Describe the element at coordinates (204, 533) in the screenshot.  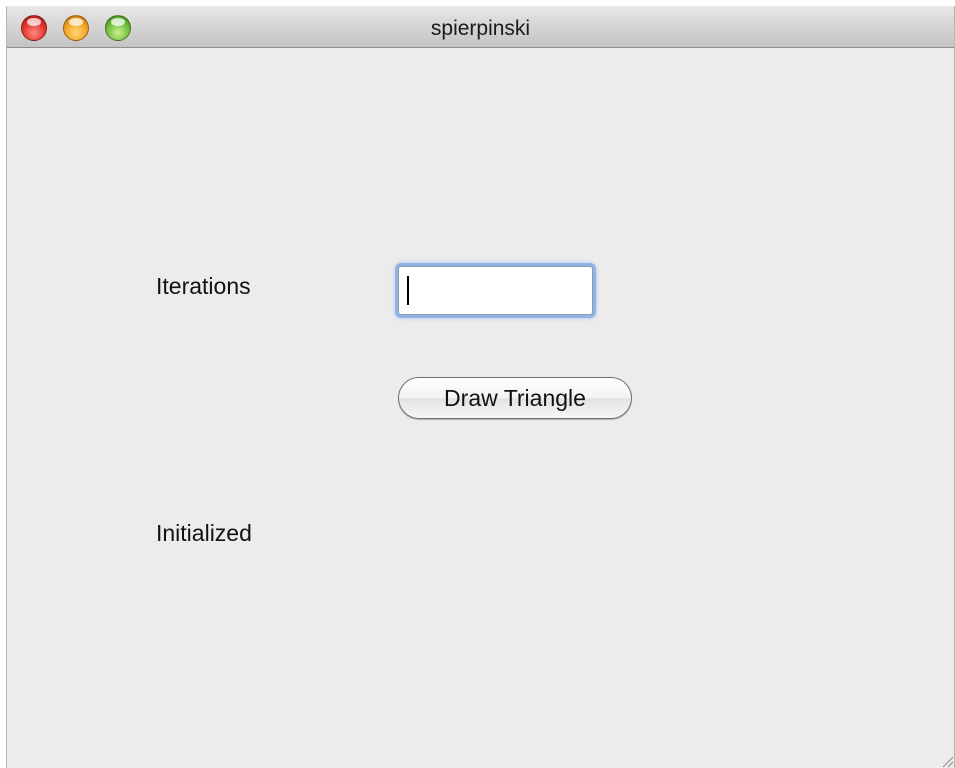
I see `status-text: Initialized` at that location.